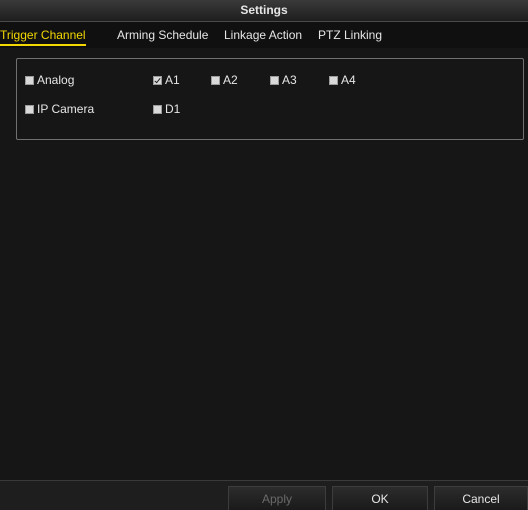 This screenshot has width=528, height=510. Describe the element at coordinates (481, 498) in the screenshot. I see `cancel-button: Cancel` at that location.